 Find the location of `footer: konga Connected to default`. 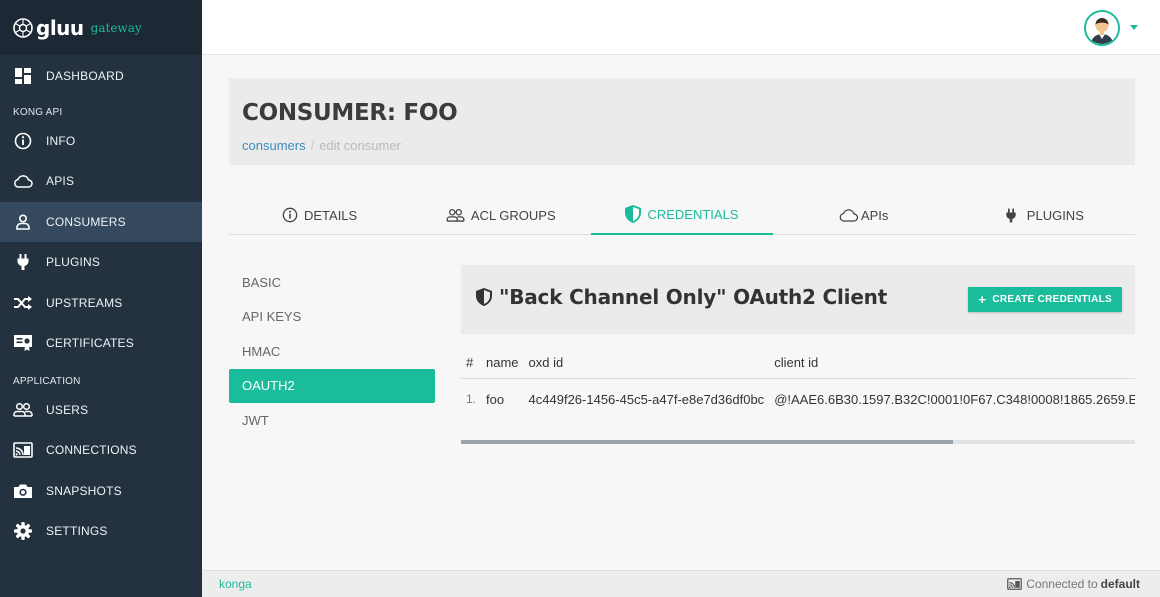

footer: konga Connected to default is located at coordinates (681, 583).